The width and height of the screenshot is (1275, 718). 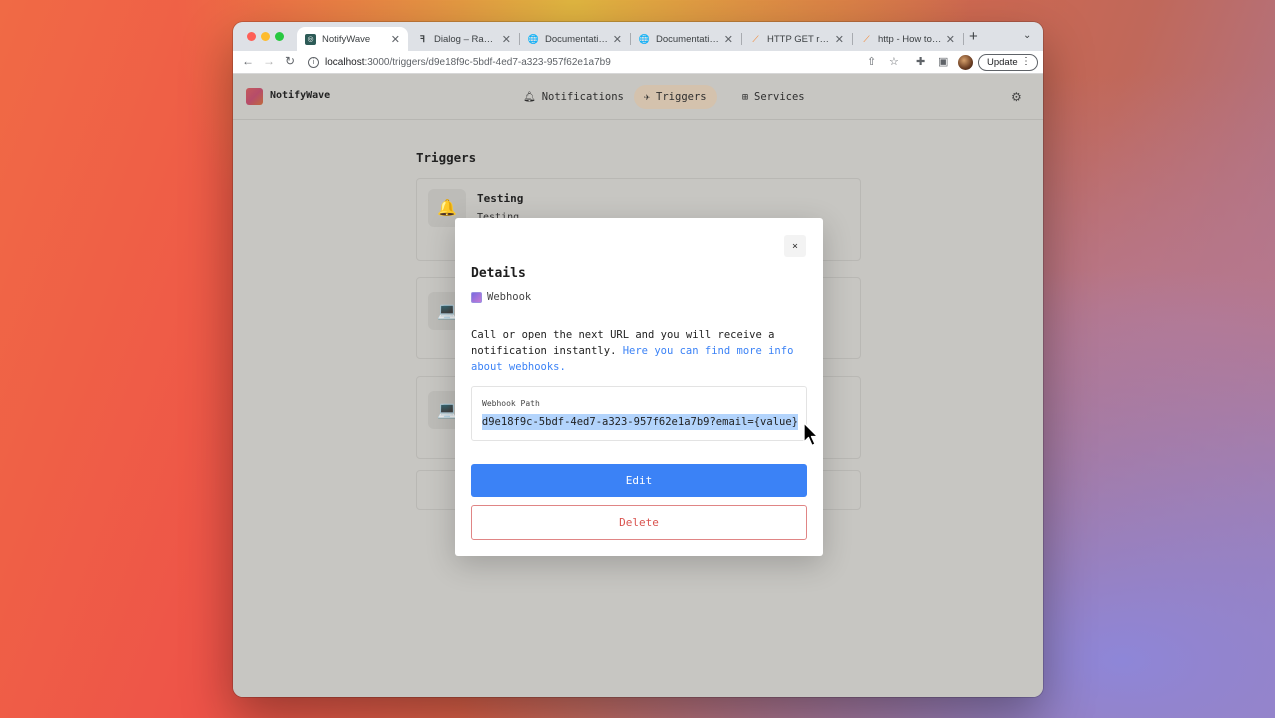 What do you see at coordinates (251, 36) in the screenshot?
I see `close-window-button` at bounding box center [251, 36].